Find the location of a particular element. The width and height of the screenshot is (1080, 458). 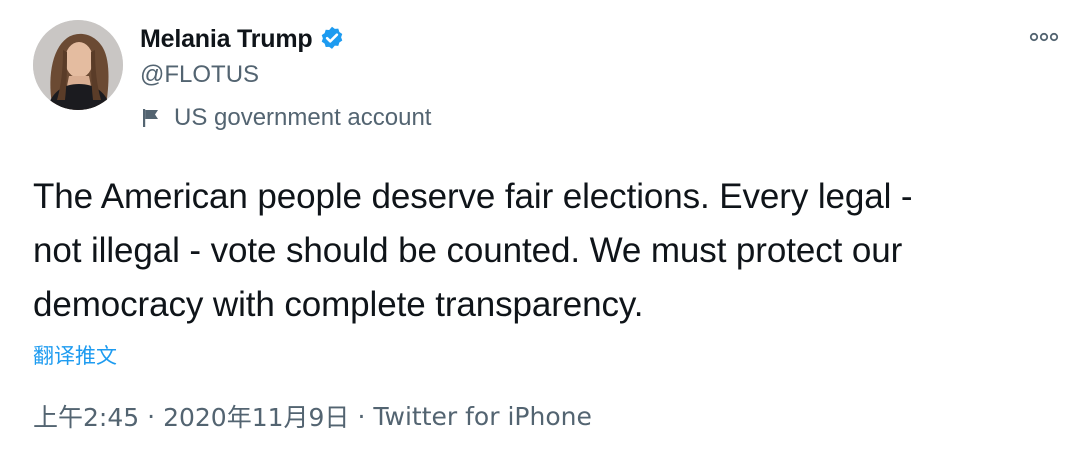

display-name: Melania Trump is located at coordinates (226, 39).